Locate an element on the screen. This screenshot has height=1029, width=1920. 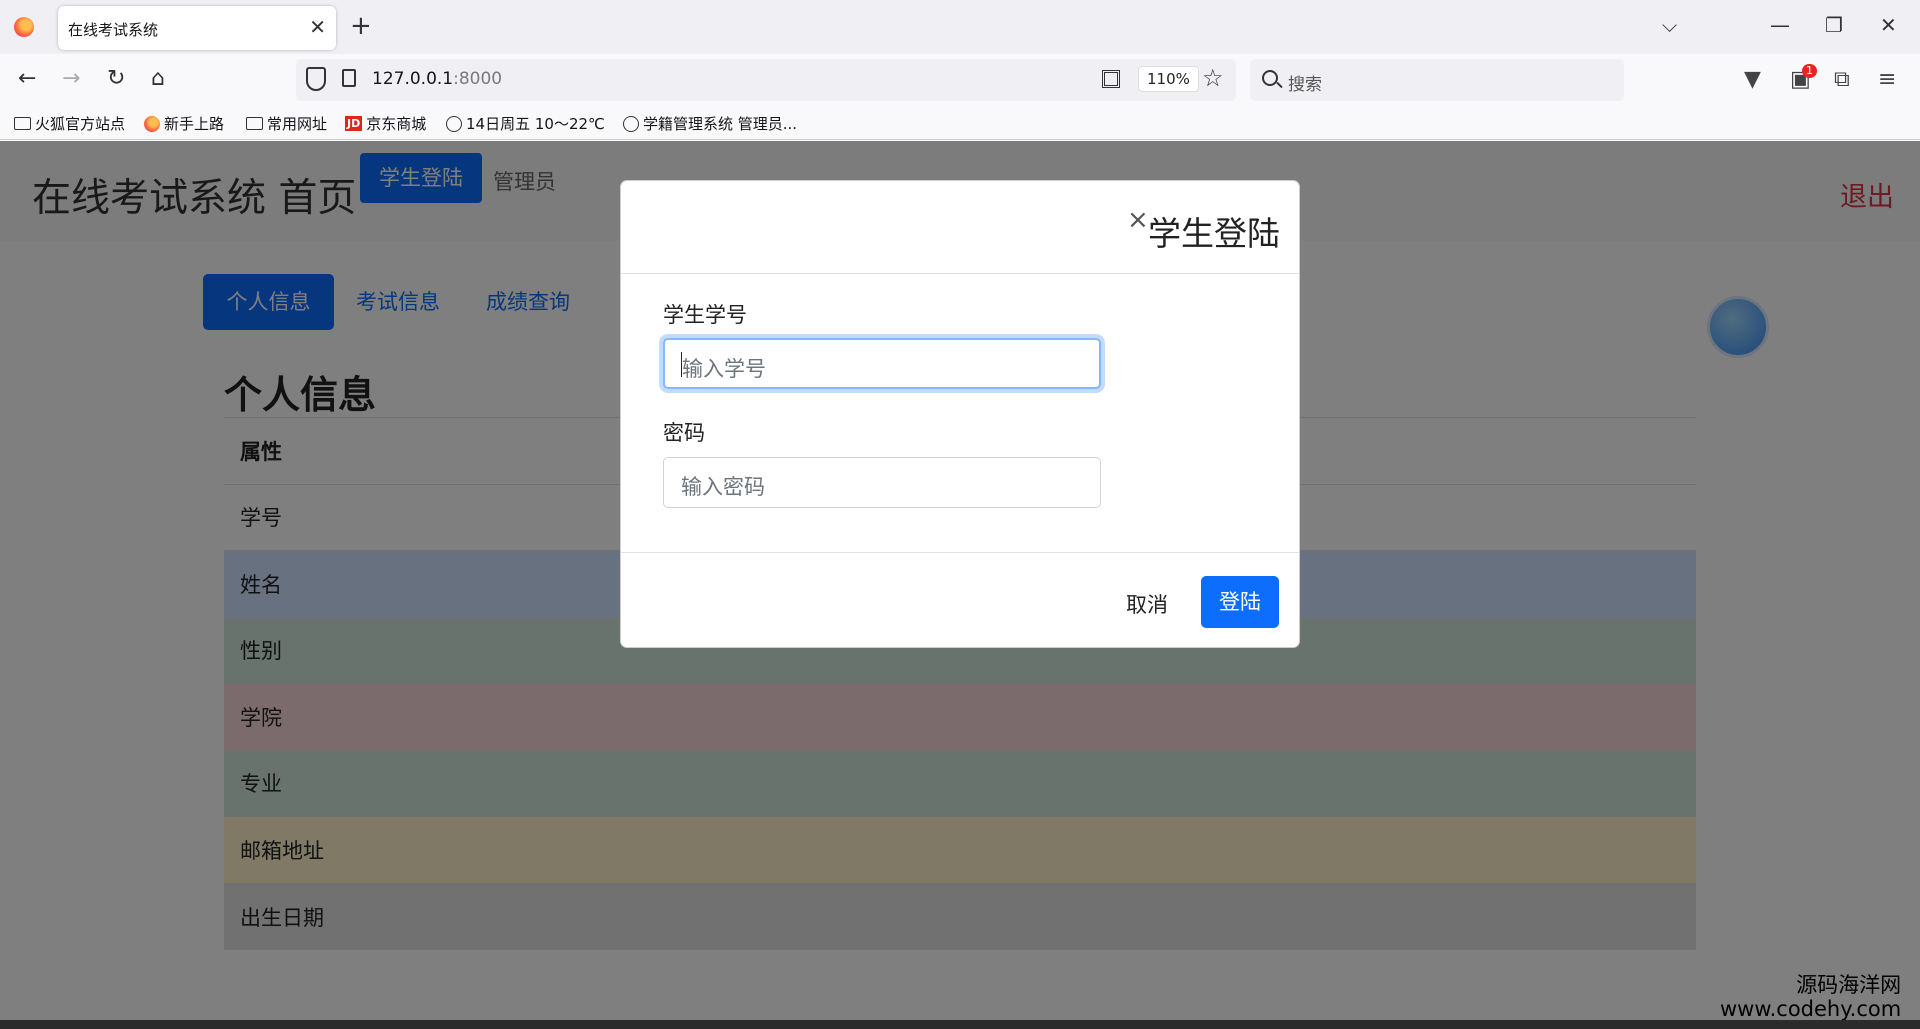
forward-icon: → is located at coordinates (71, 79).